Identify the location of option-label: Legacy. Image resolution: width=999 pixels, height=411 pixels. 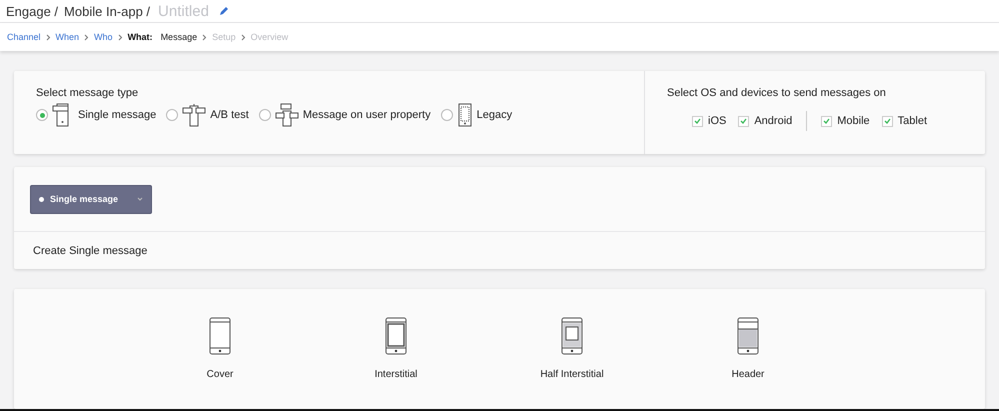
(494, 115).